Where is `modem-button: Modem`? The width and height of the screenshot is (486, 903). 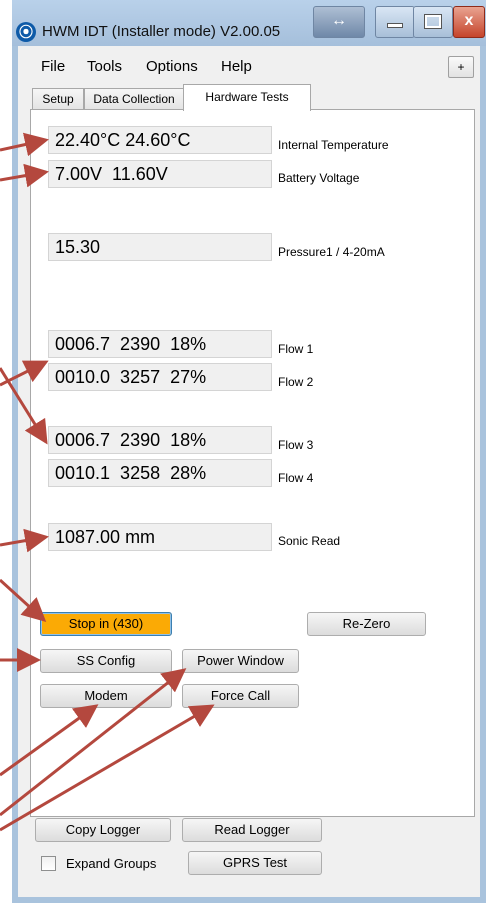 modem-button: Modem is located at coordinates (106, 696).